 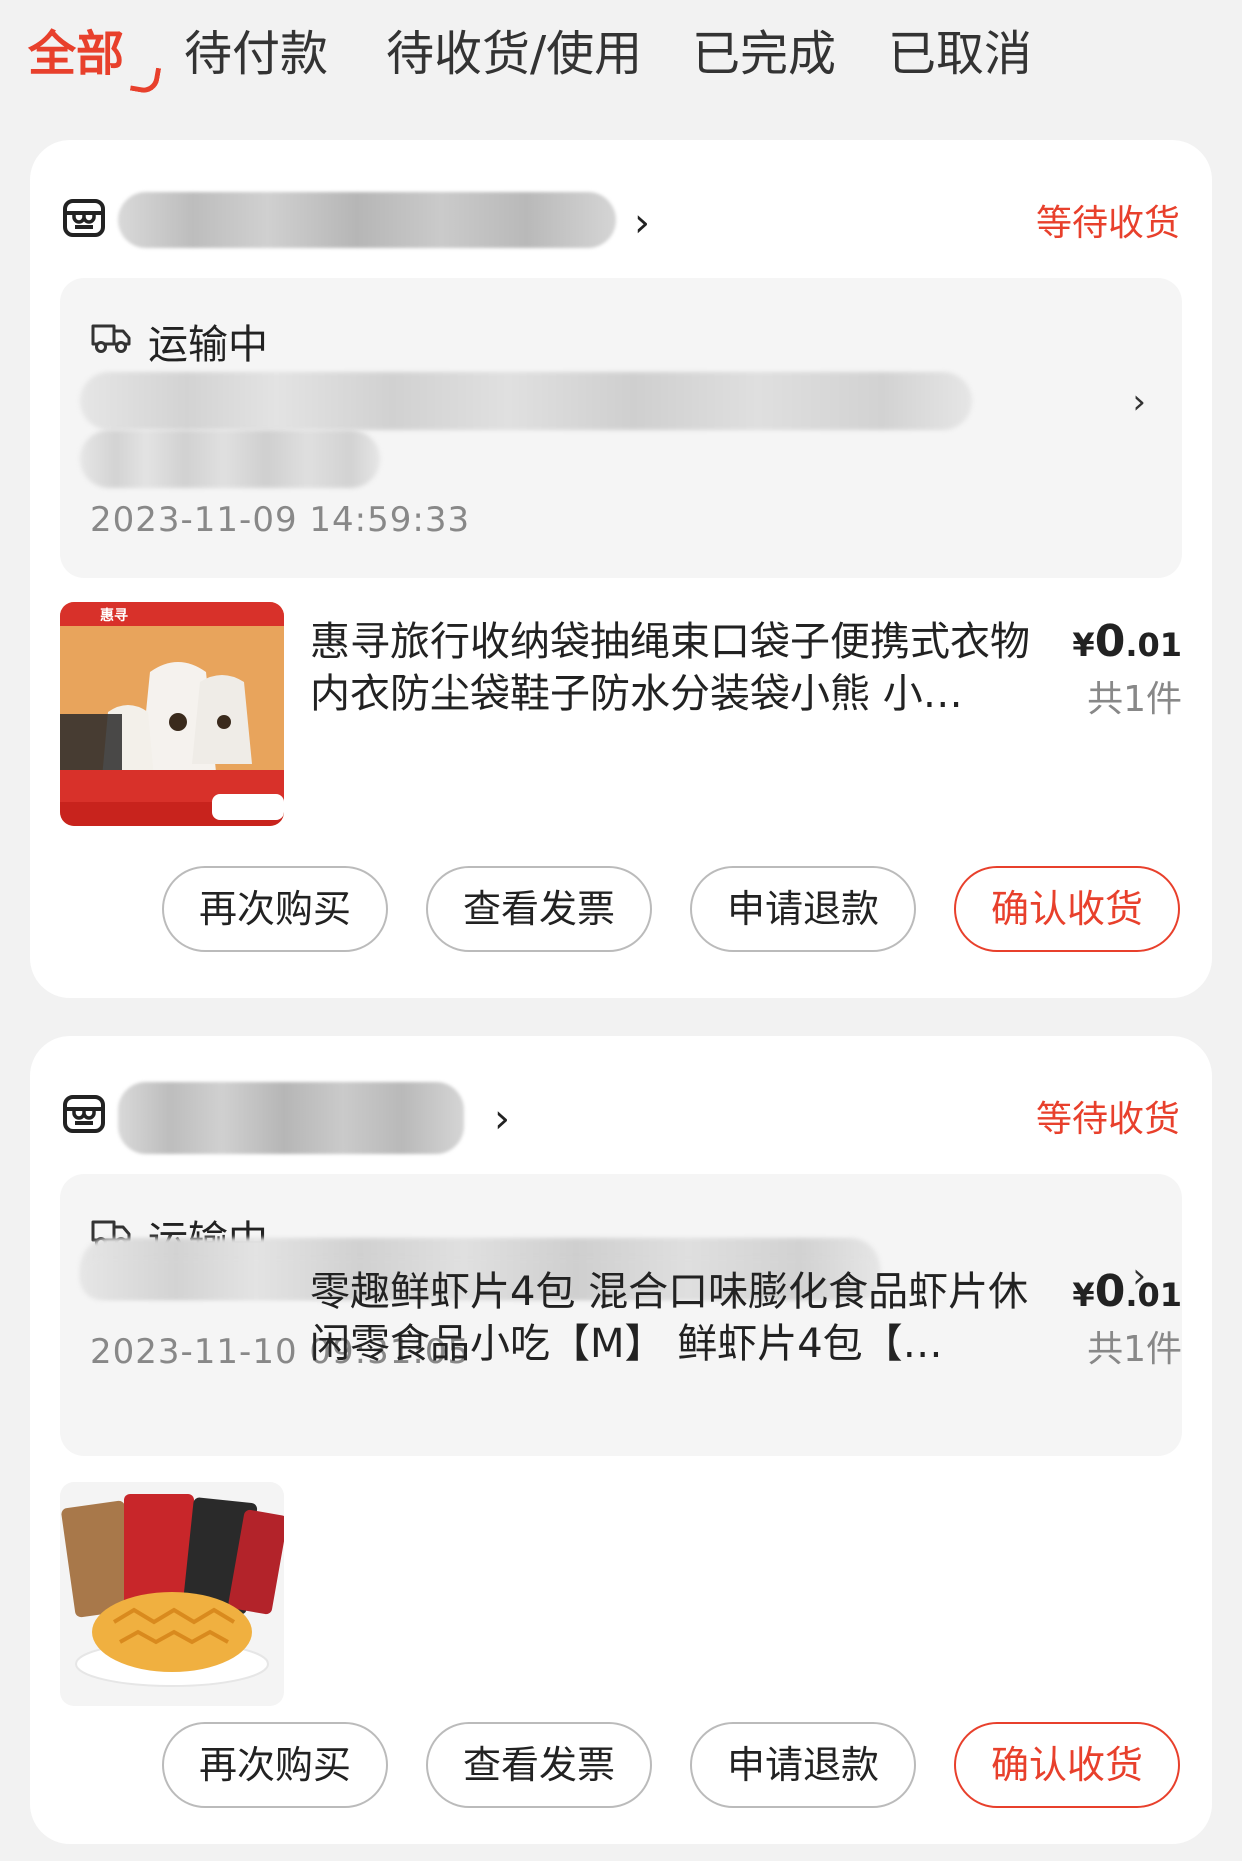 I want to click on logistics-panel: 运输中 2023-11-09 14:59:33 ›, so click(x=621, y=428).